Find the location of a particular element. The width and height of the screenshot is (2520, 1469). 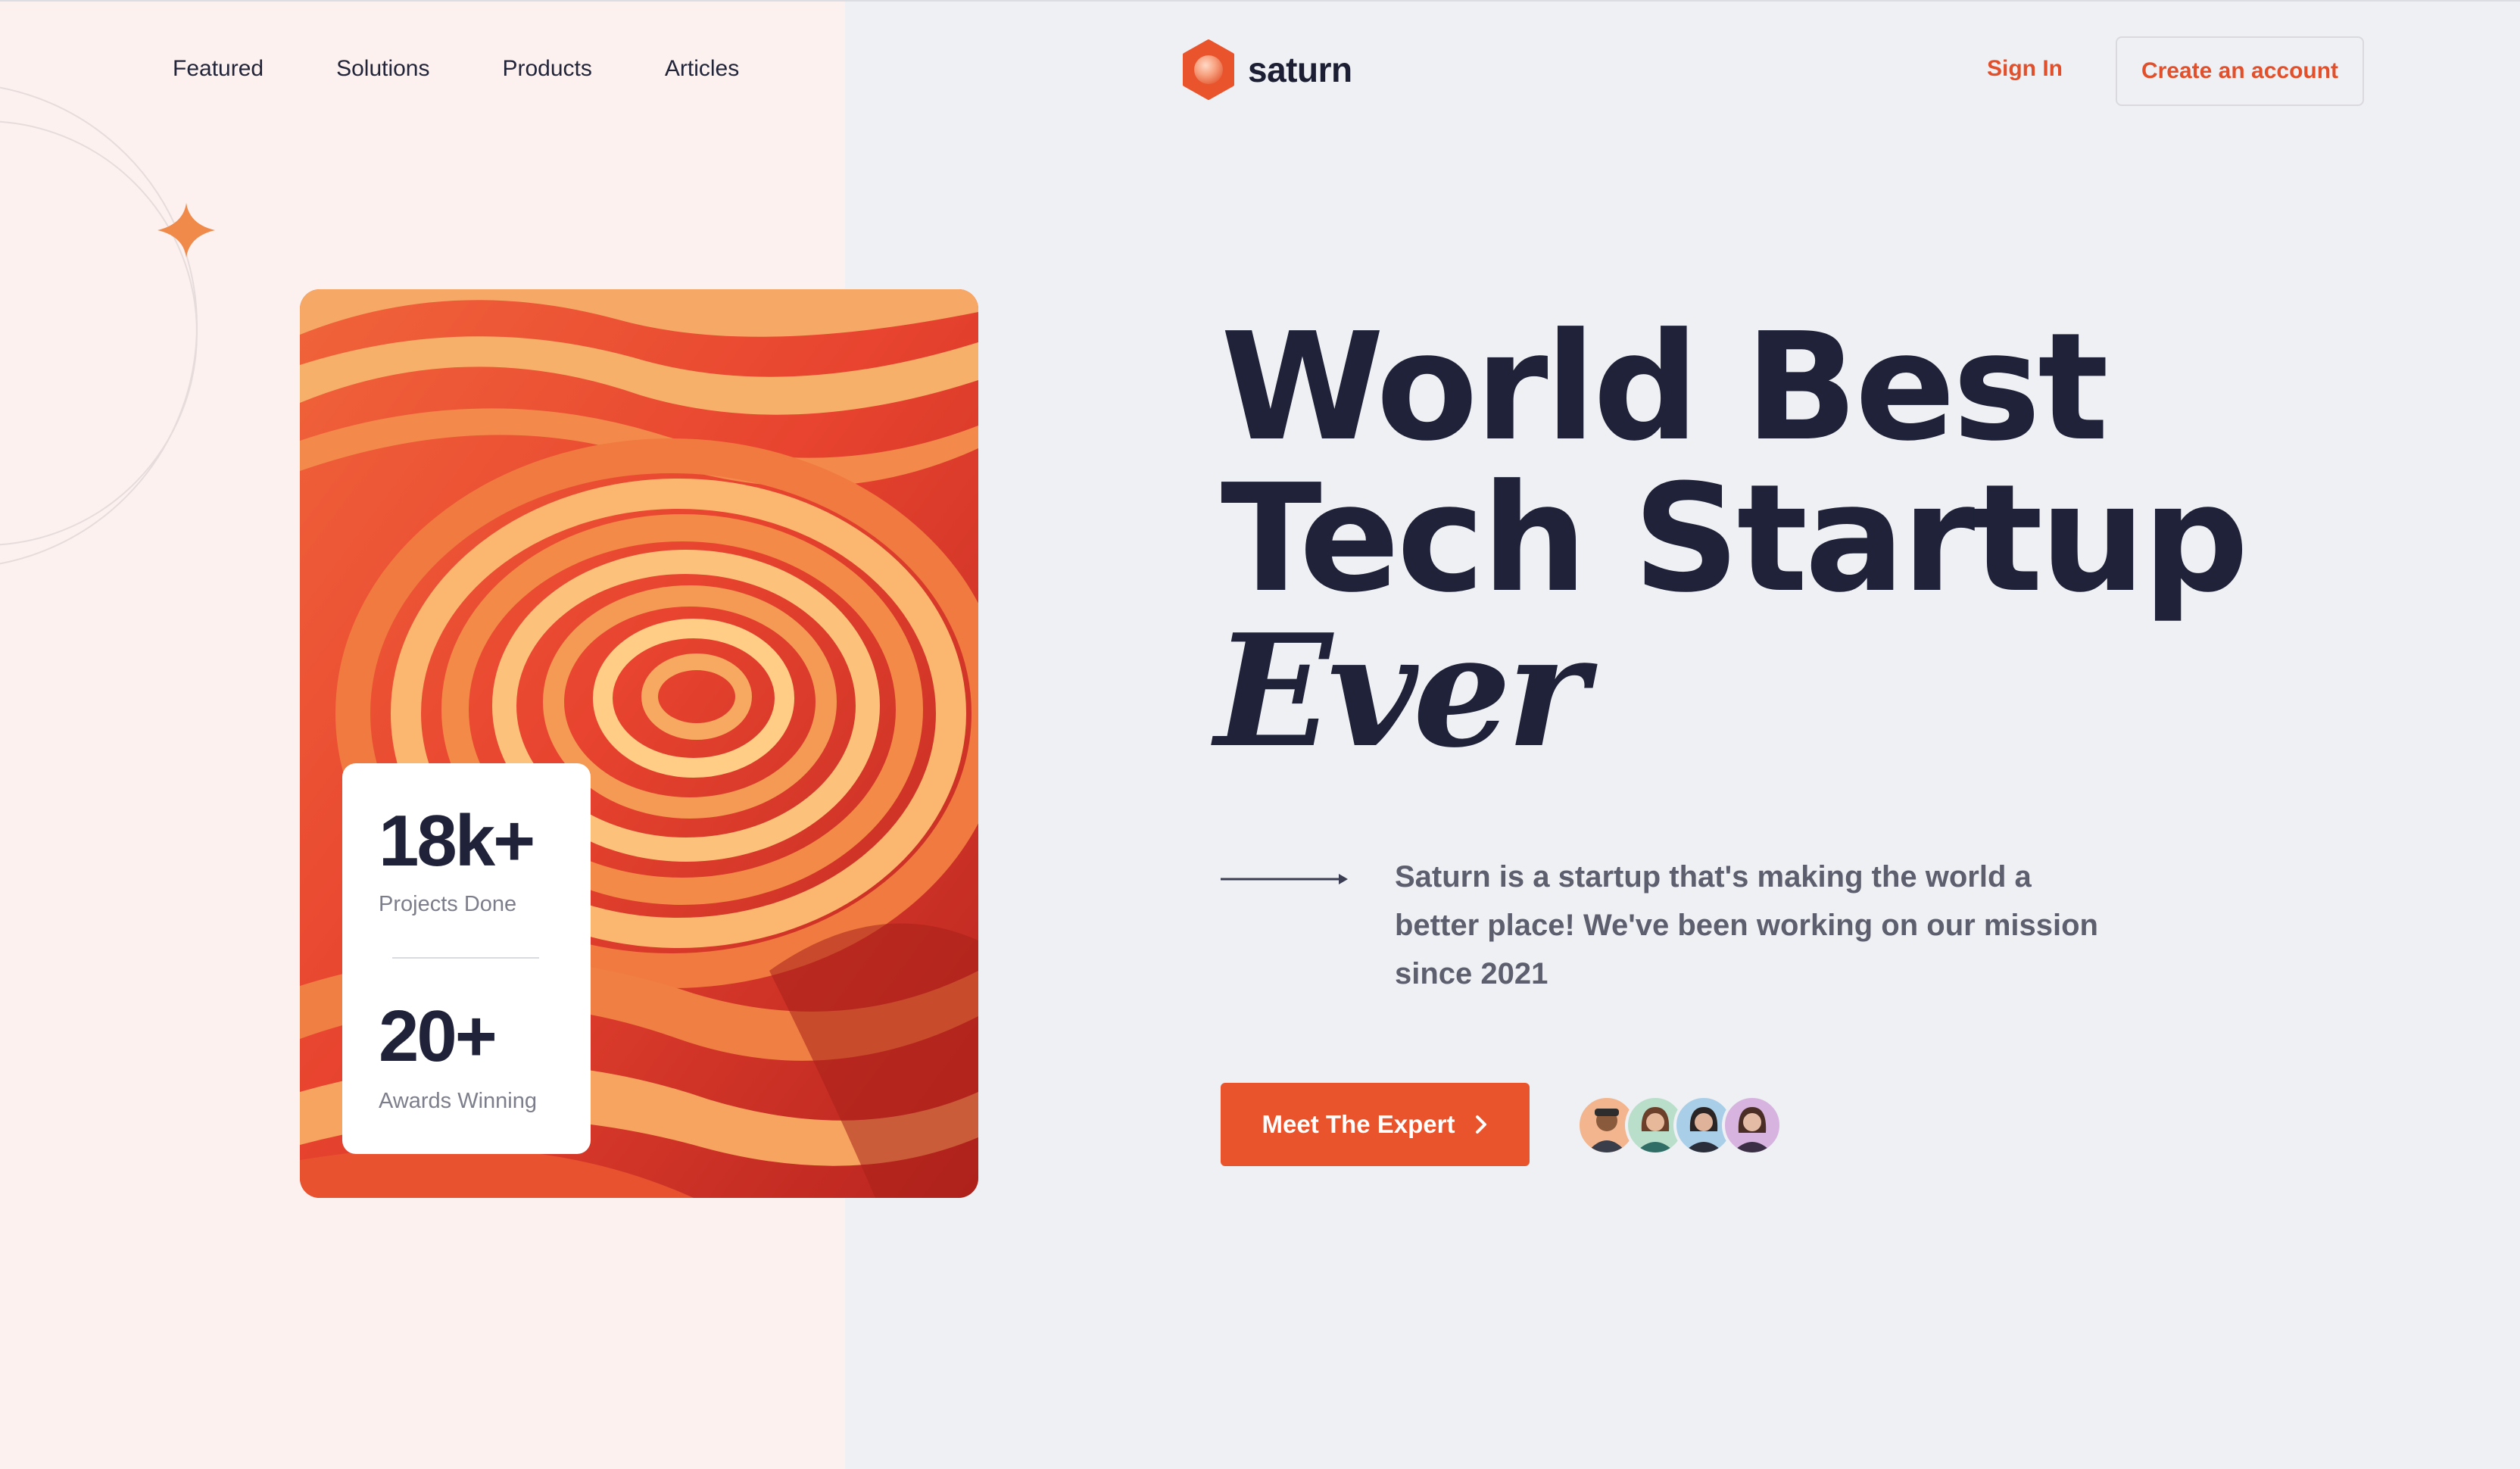

nav-articles: Articles is located at coordinates (702, 69).